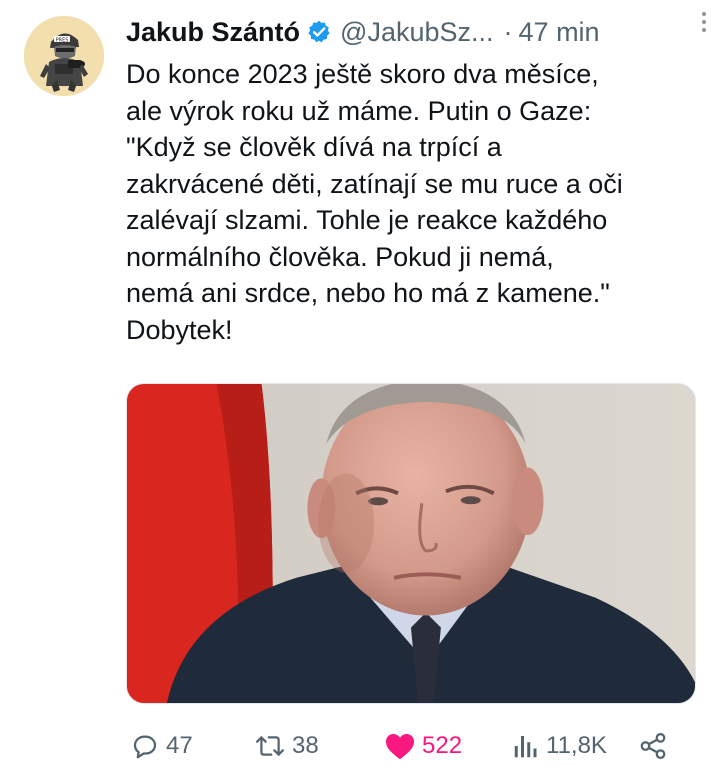 This screenshot has height=782, width=718. Describe the element at coordinates (559, 32) in the screenshot. I see `tweet-timestamp: 47 min` at that location.